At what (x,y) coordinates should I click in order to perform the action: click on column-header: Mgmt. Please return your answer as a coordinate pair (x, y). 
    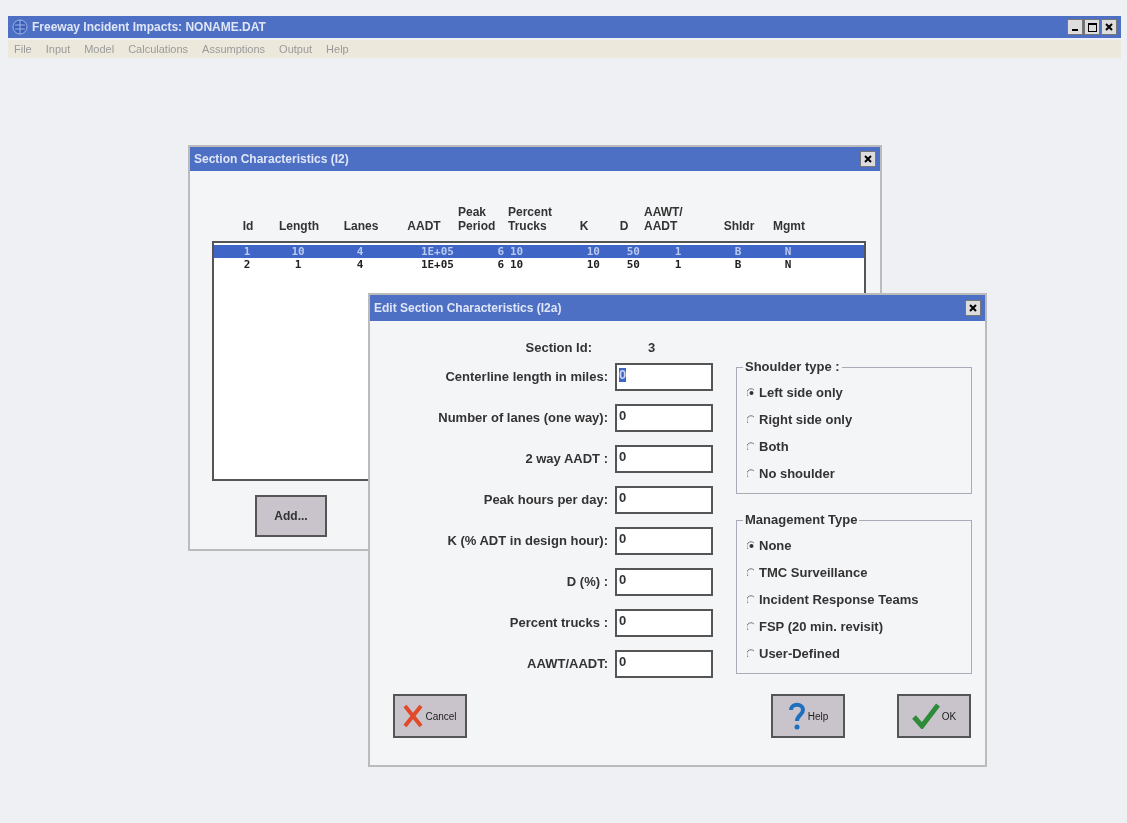
    Looking at the image, I should click on (789, 226).